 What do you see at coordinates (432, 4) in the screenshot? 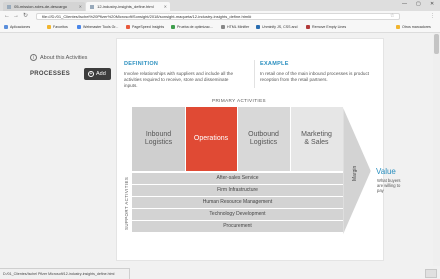
I see `close-window-button: ✕` at bounding box center [432, 4].